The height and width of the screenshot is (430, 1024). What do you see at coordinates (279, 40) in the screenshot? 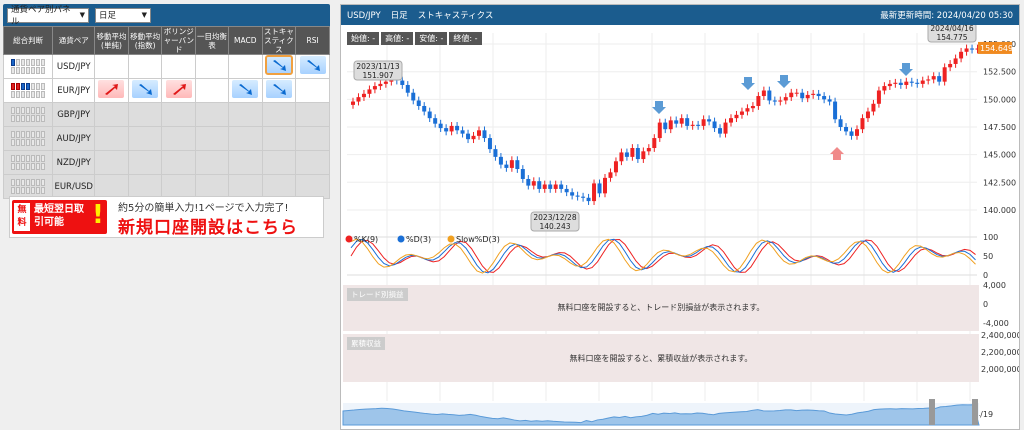
I see `header-cell: ストキャスティクス` at bounding box center [279, 40].